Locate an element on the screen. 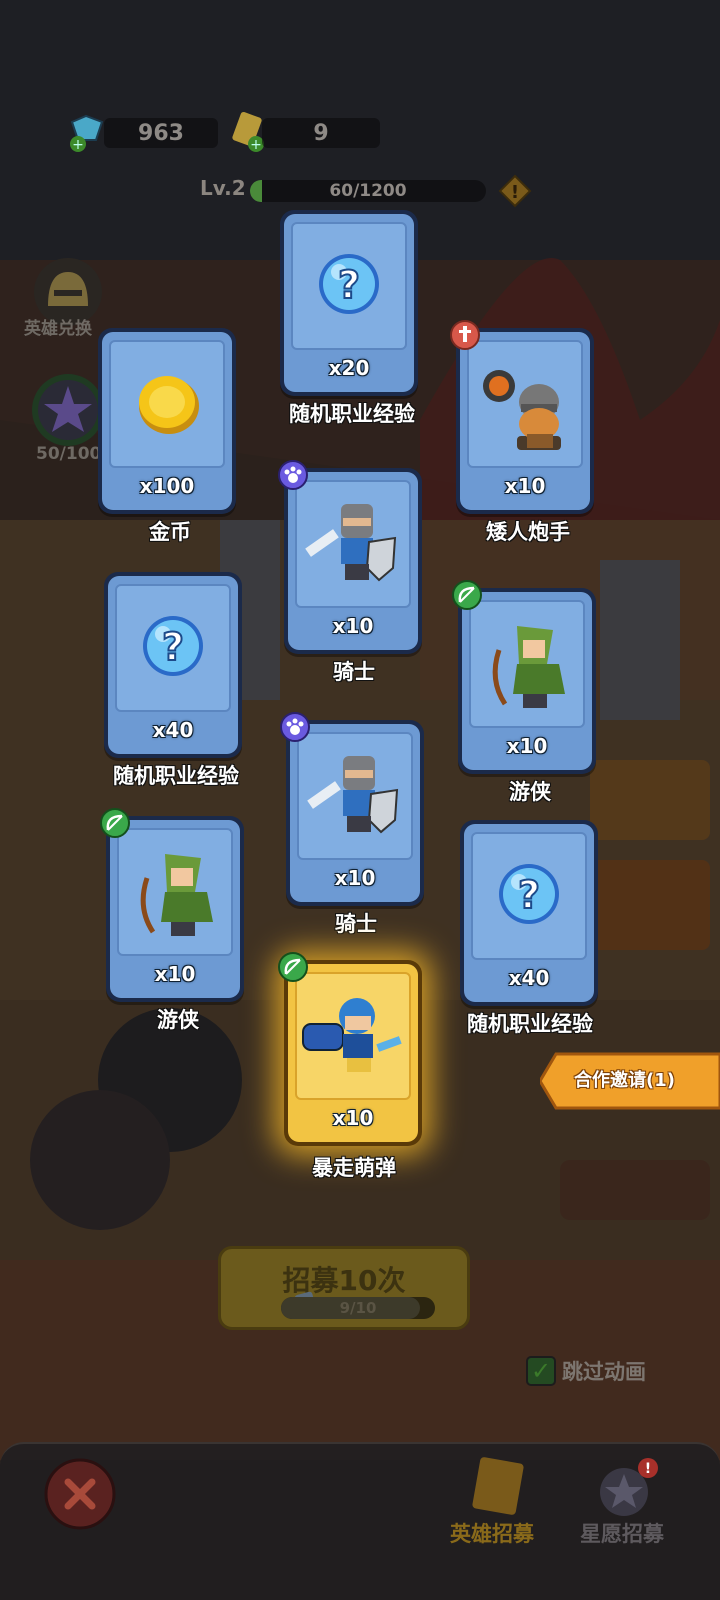  skip-animation-label: 跳过动画 is located at coordinates (604, 1372).